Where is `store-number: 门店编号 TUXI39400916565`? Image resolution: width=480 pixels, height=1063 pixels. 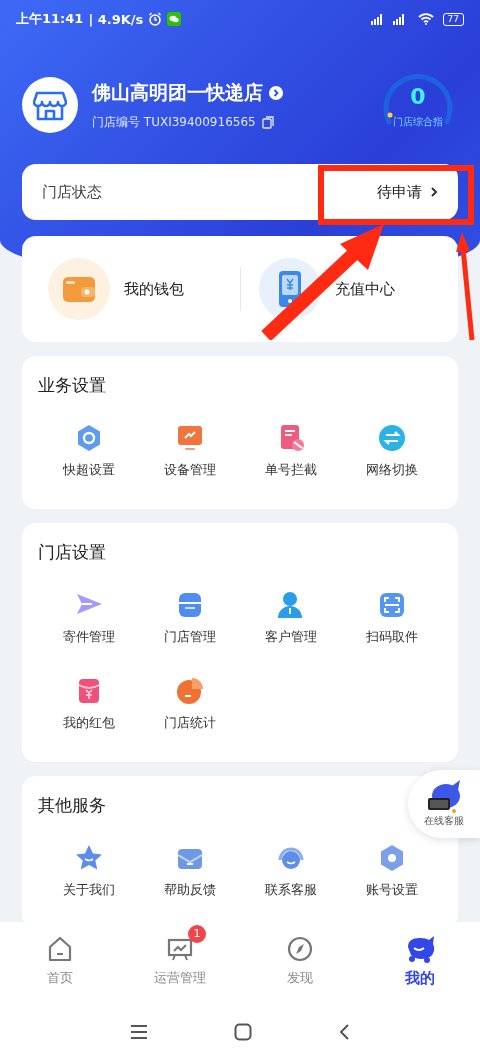 store-number: 门店编号 TUXI39400916565 is located at coordinates (174, 122).